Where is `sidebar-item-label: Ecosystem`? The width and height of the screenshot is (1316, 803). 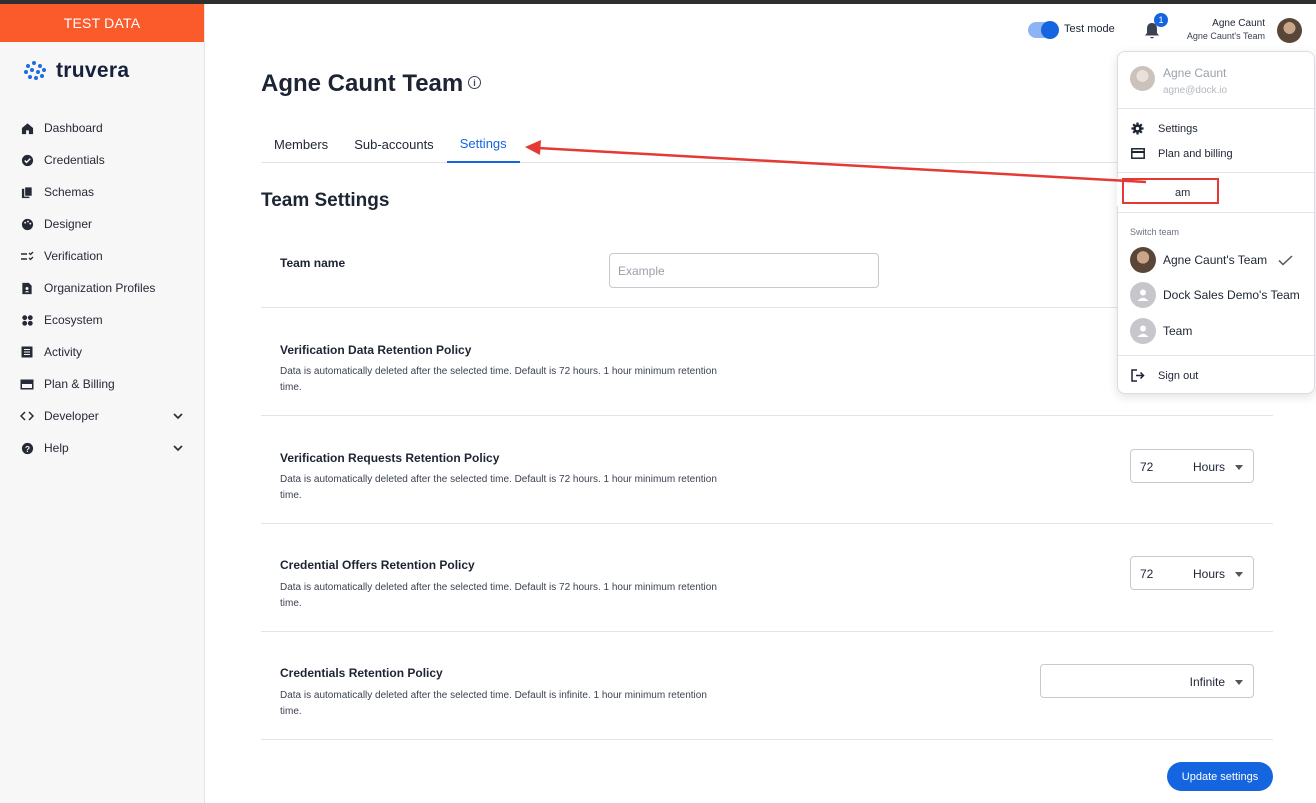 sidebar-item-label: Ecosystem is located at coordinates (73, 320).